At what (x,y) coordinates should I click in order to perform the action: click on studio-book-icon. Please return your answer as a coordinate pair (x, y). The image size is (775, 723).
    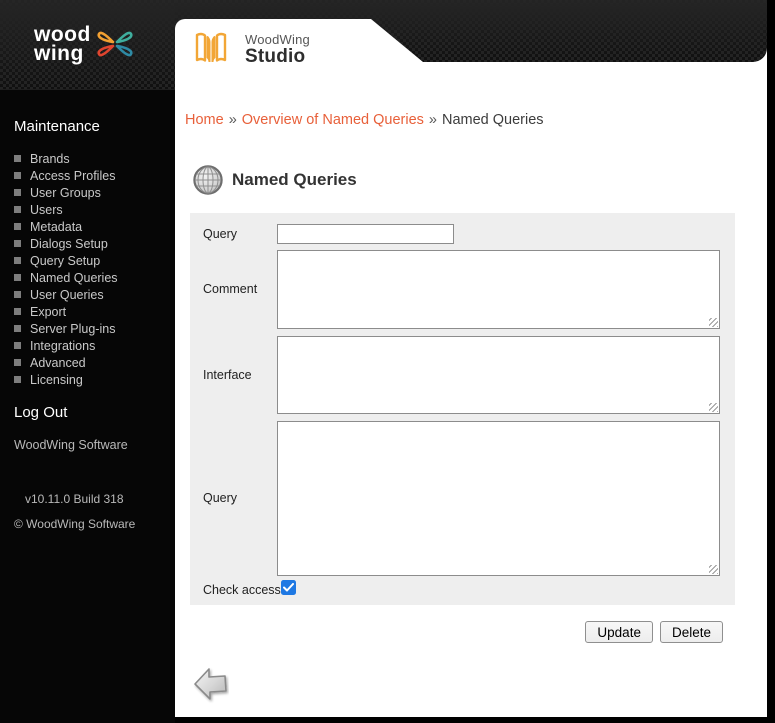
    Looking at the image, I should click on (211, 47).